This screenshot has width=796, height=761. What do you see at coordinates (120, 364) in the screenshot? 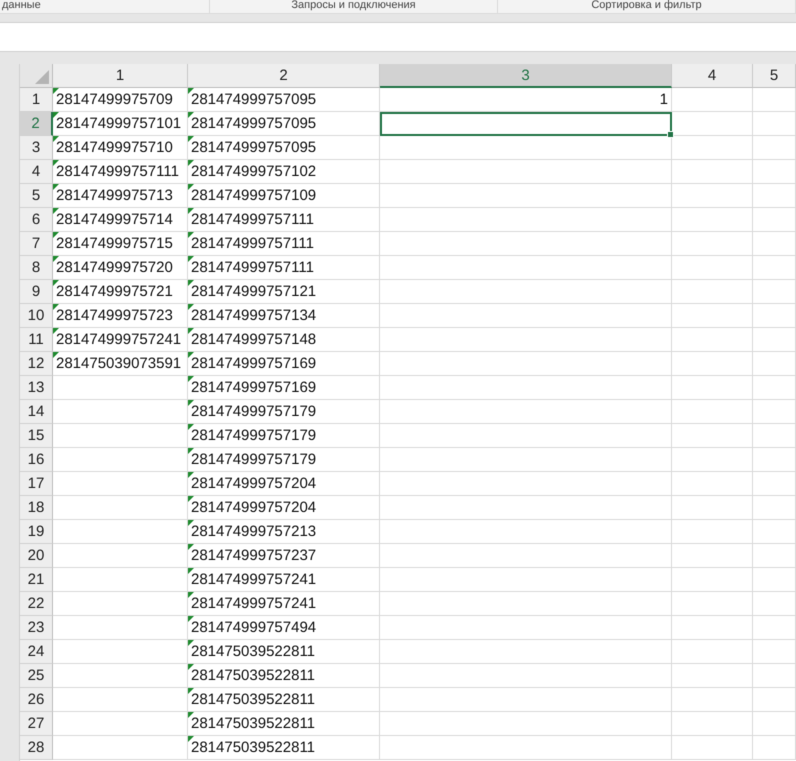
I see `table-cell: 281475039073591` at bounding box center [120, 364].